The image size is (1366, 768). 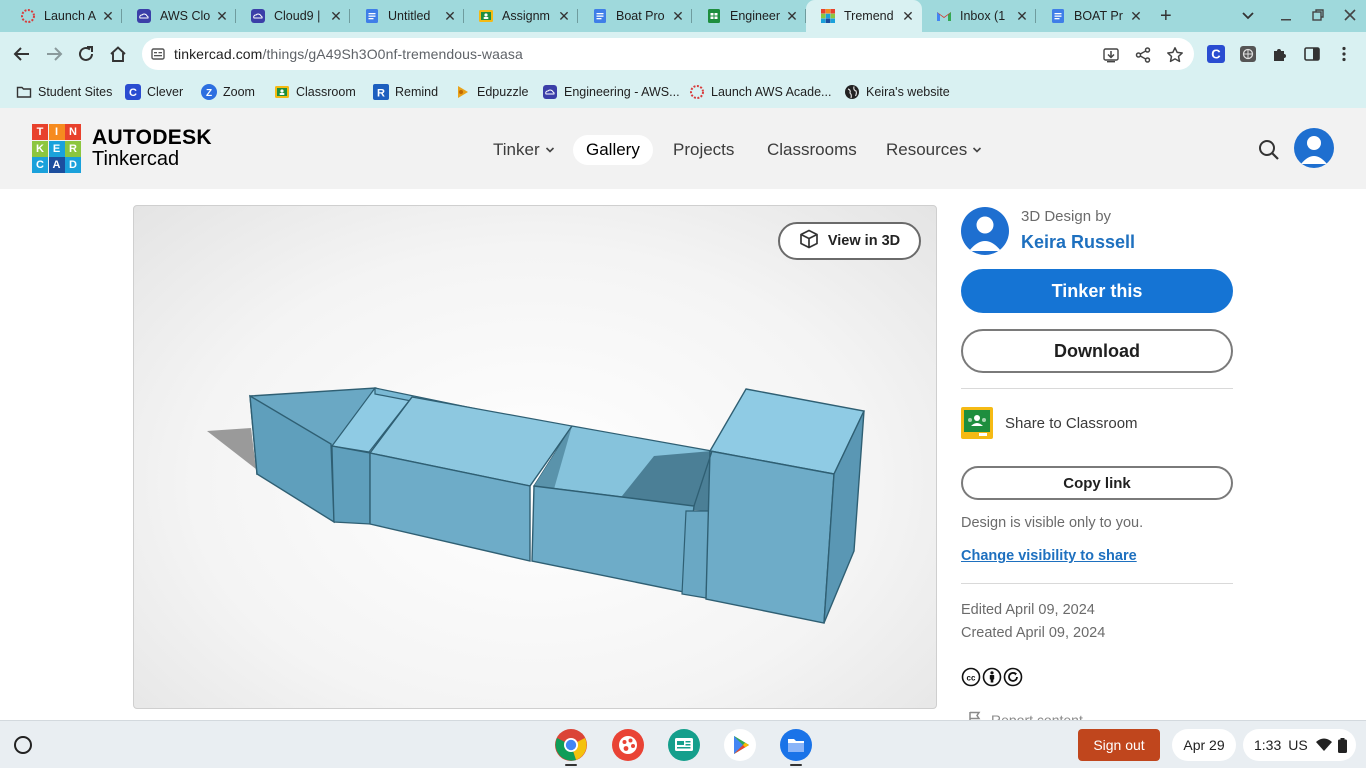 I want to click on bookmark-remind: R Remind, so click(x=405, y=92).